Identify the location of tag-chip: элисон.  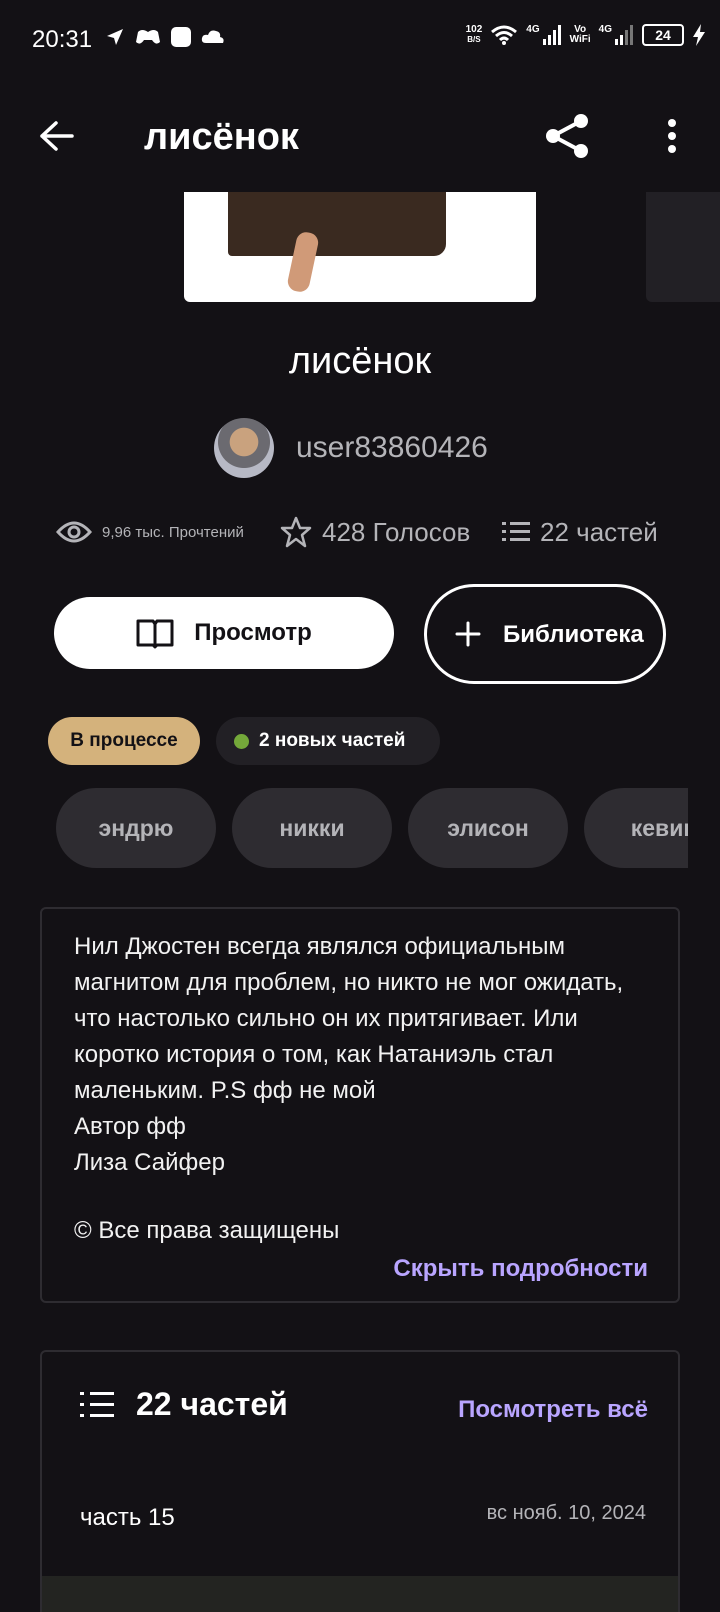
(488, 828).